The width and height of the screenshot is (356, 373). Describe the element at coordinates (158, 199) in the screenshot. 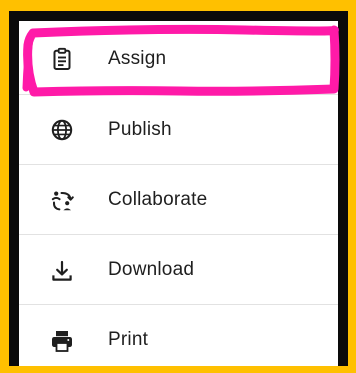

I see `menu-item-label: Collaborate` at that location.